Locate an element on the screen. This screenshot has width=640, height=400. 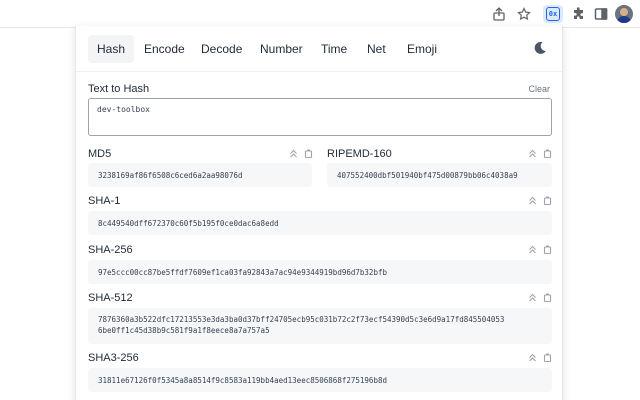
sha512-label: SHA-512 is located at coordinates (110, 298).